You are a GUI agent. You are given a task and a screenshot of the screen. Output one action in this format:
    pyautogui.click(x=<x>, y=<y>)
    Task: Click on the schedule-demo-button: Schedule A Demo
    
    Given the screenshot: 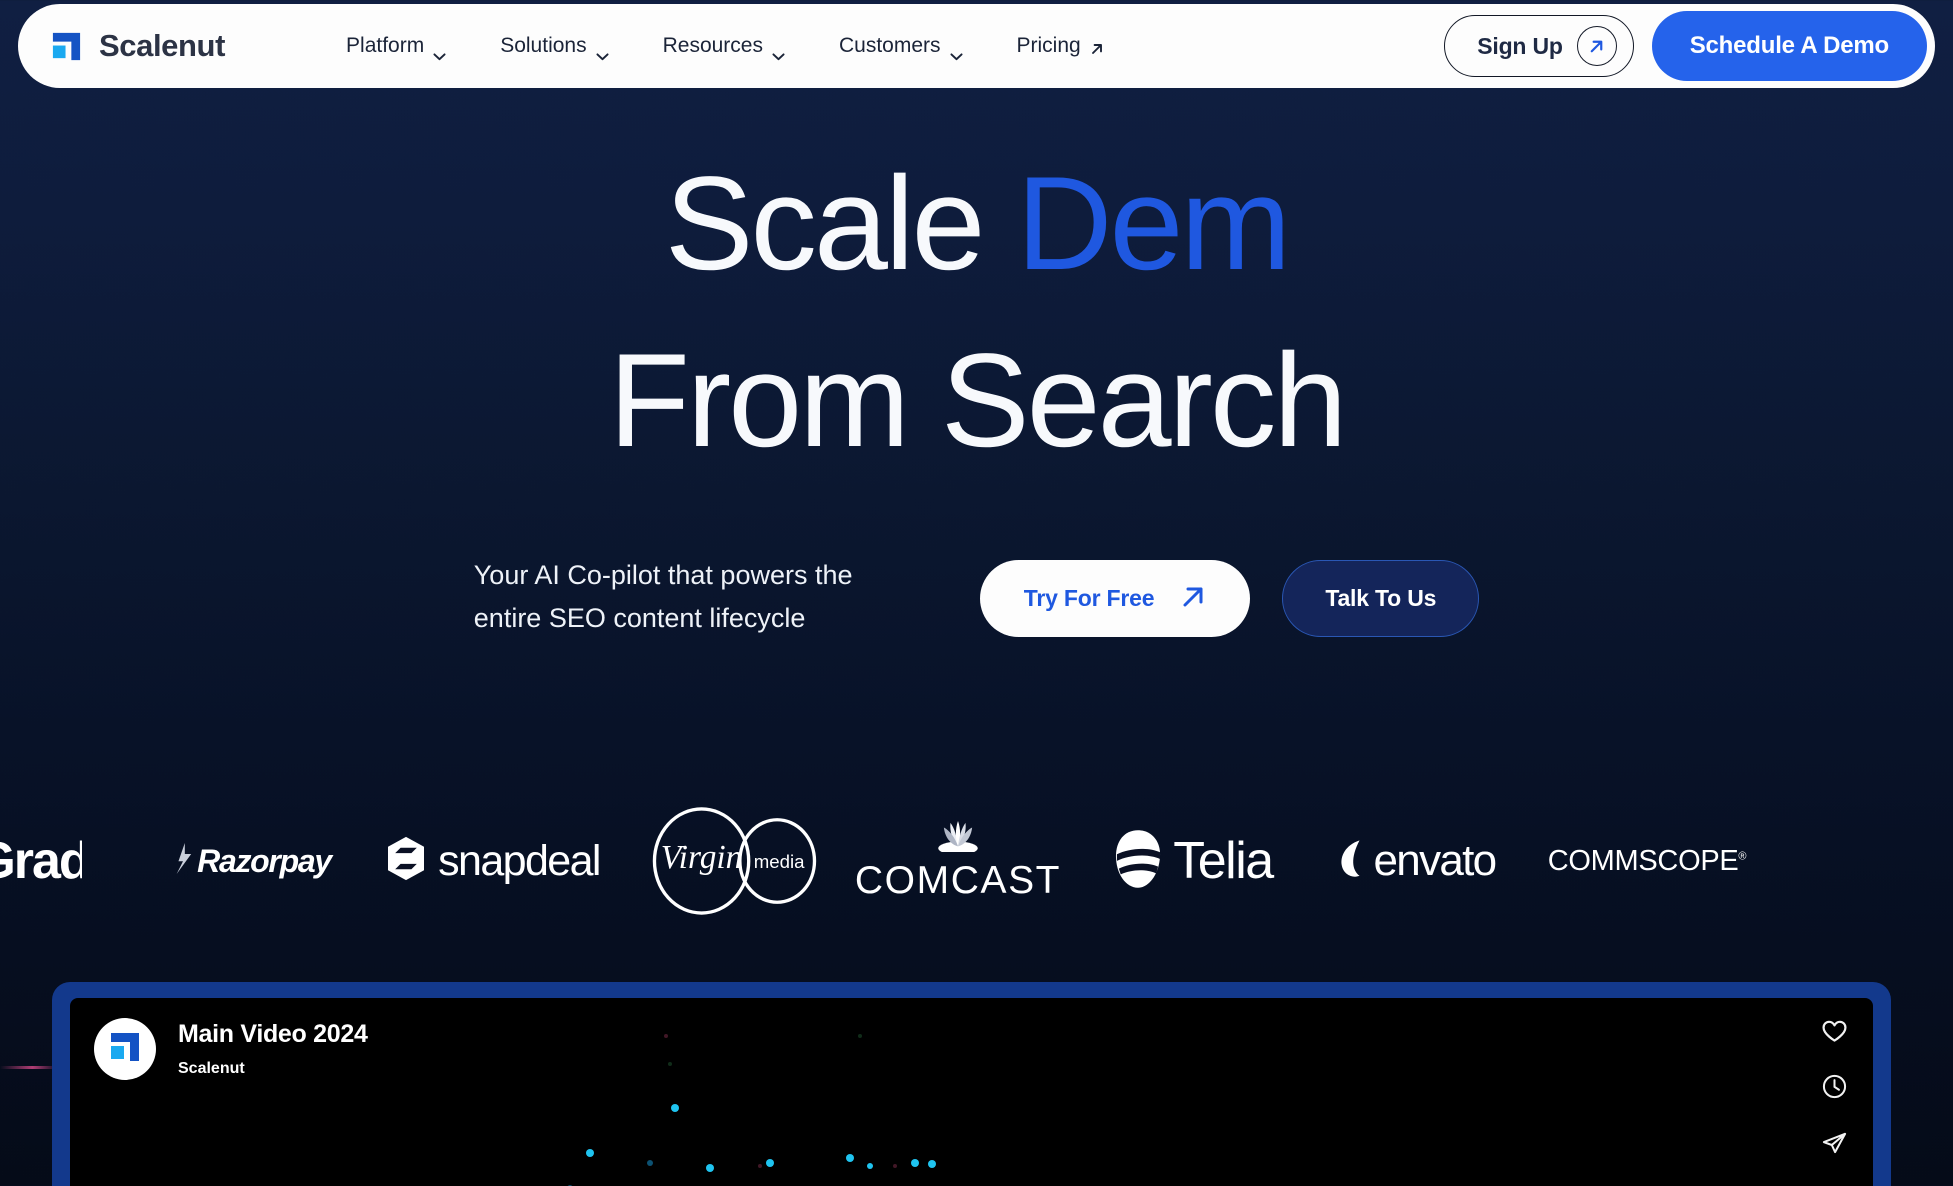 What is the action you would take?
    pyautogui.click(x=1789, y=46)
    